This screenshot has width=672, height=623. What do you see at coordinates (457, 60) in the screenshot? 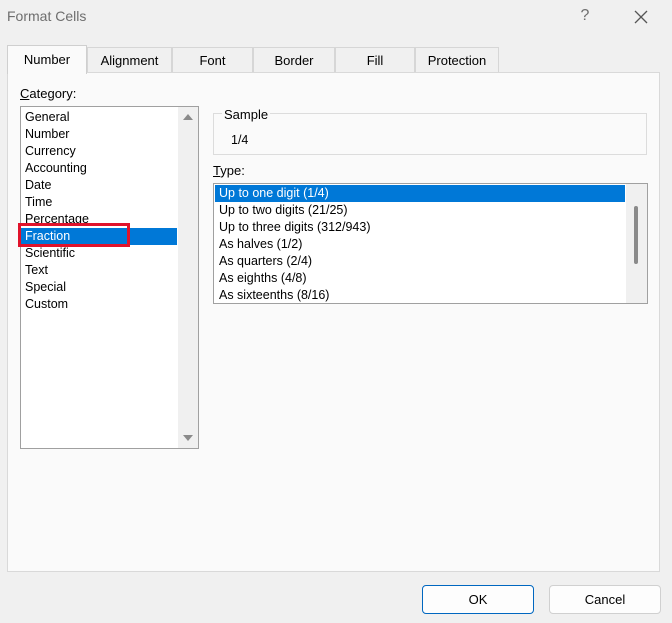
I see `tab-protection: Protection` at bounding box center [457, 60].